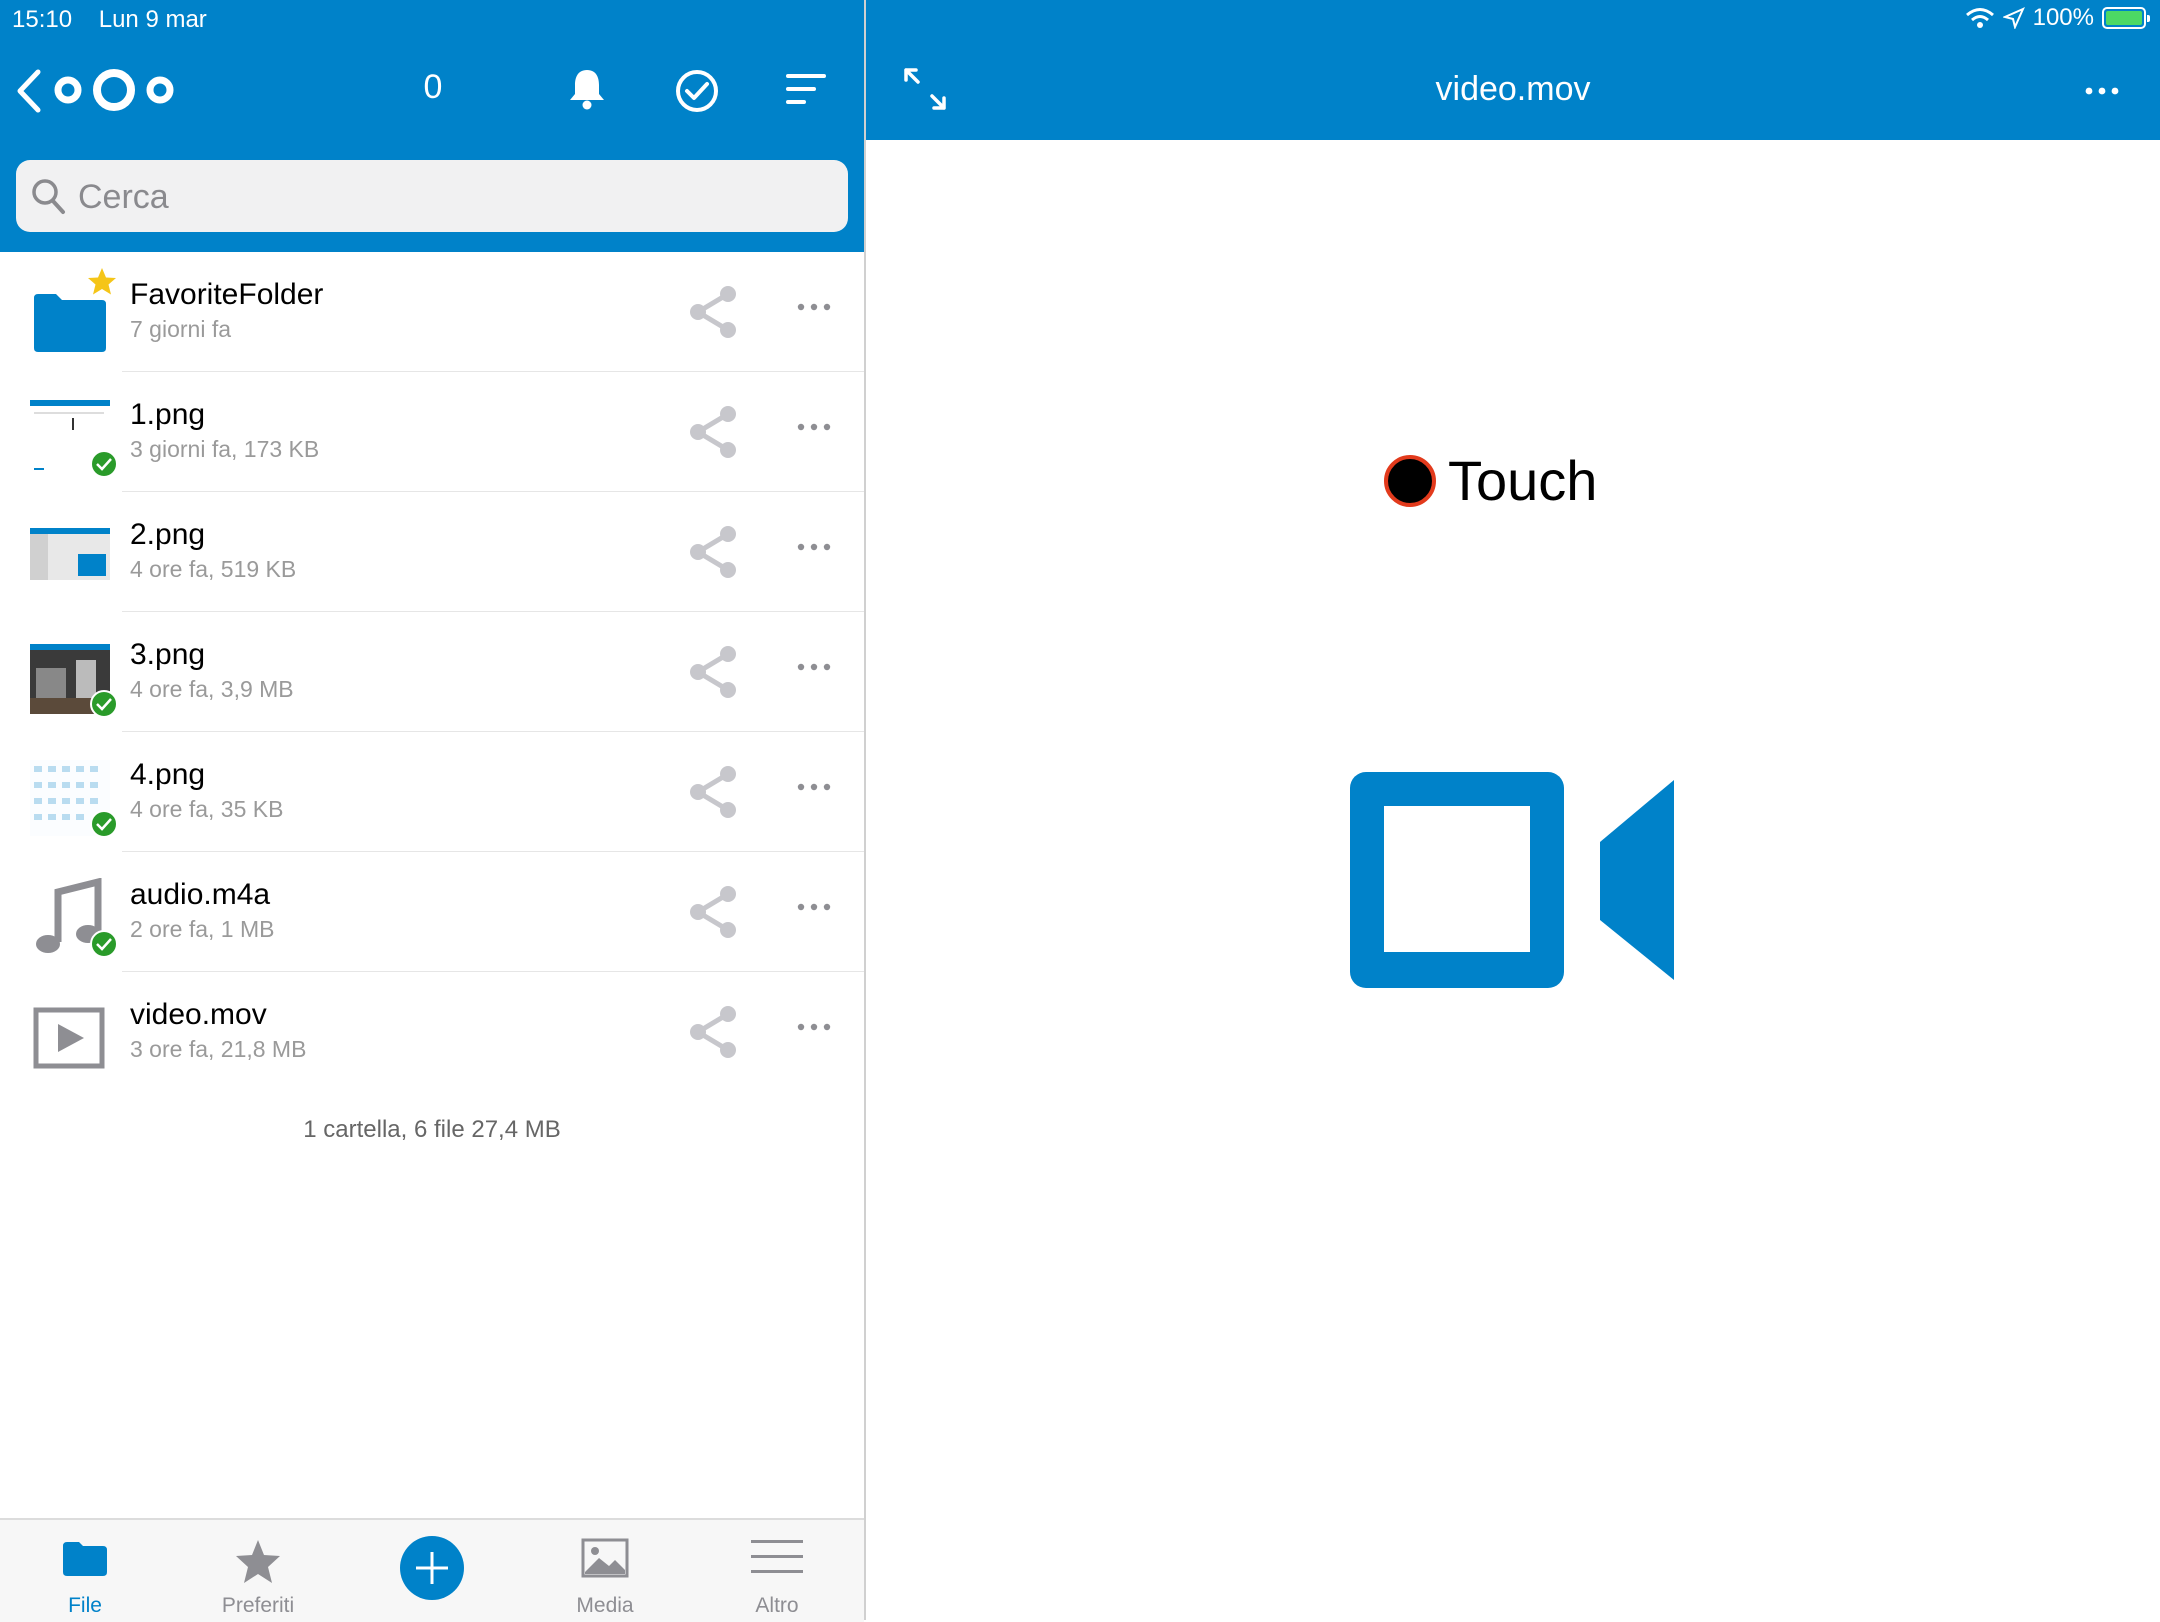  Describe the element at coordinates (198, 1014) in the screenshot. I see `file-name: video.mov` at that location.